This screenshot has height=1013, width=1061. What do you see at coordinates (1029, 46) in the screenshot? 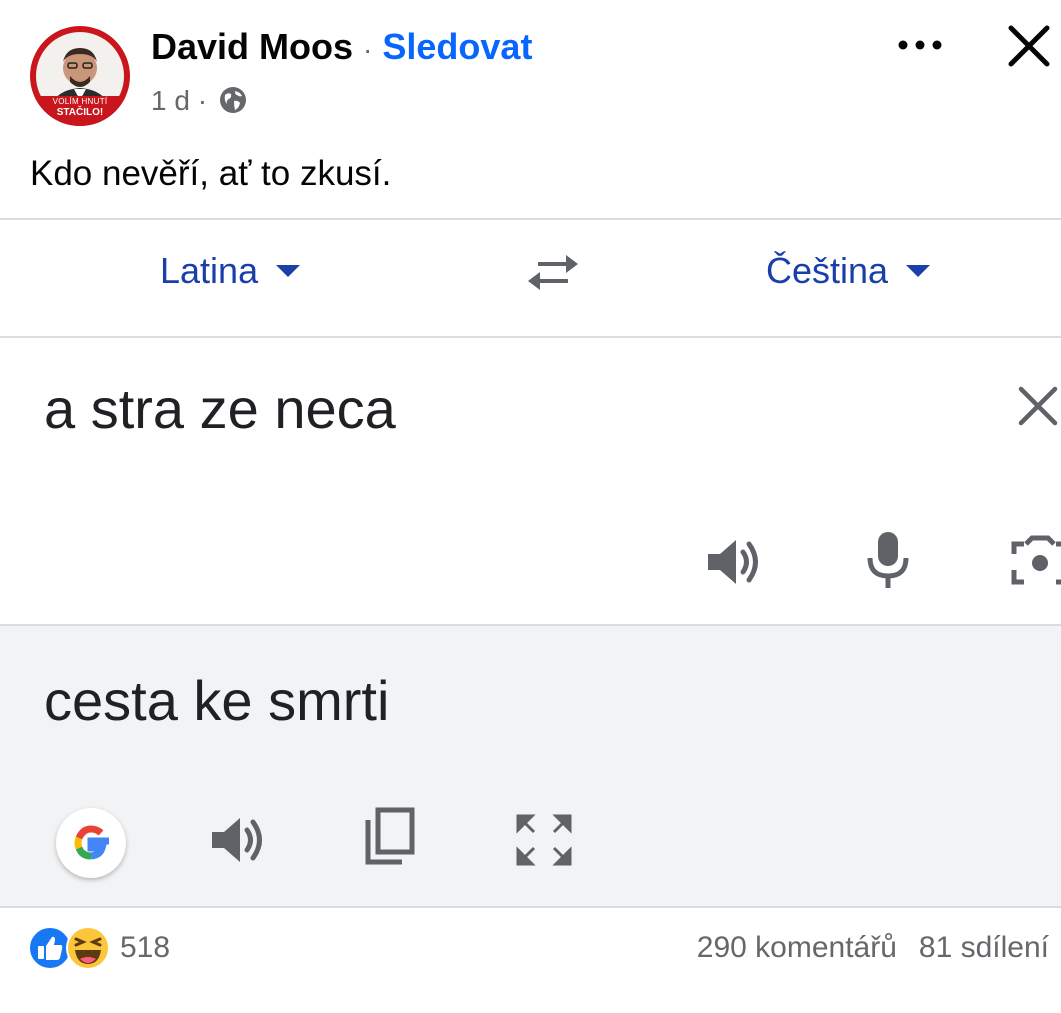
I see `close-icon` at bounding box center [1029, 46].